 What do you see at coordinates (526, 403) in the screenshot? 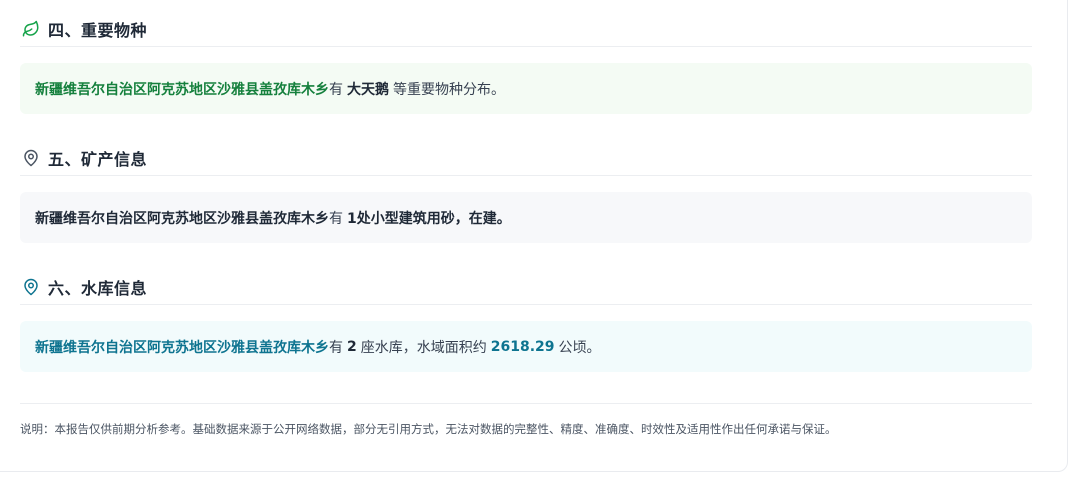
I see `footer-divider` at bounding box center [526, 403].